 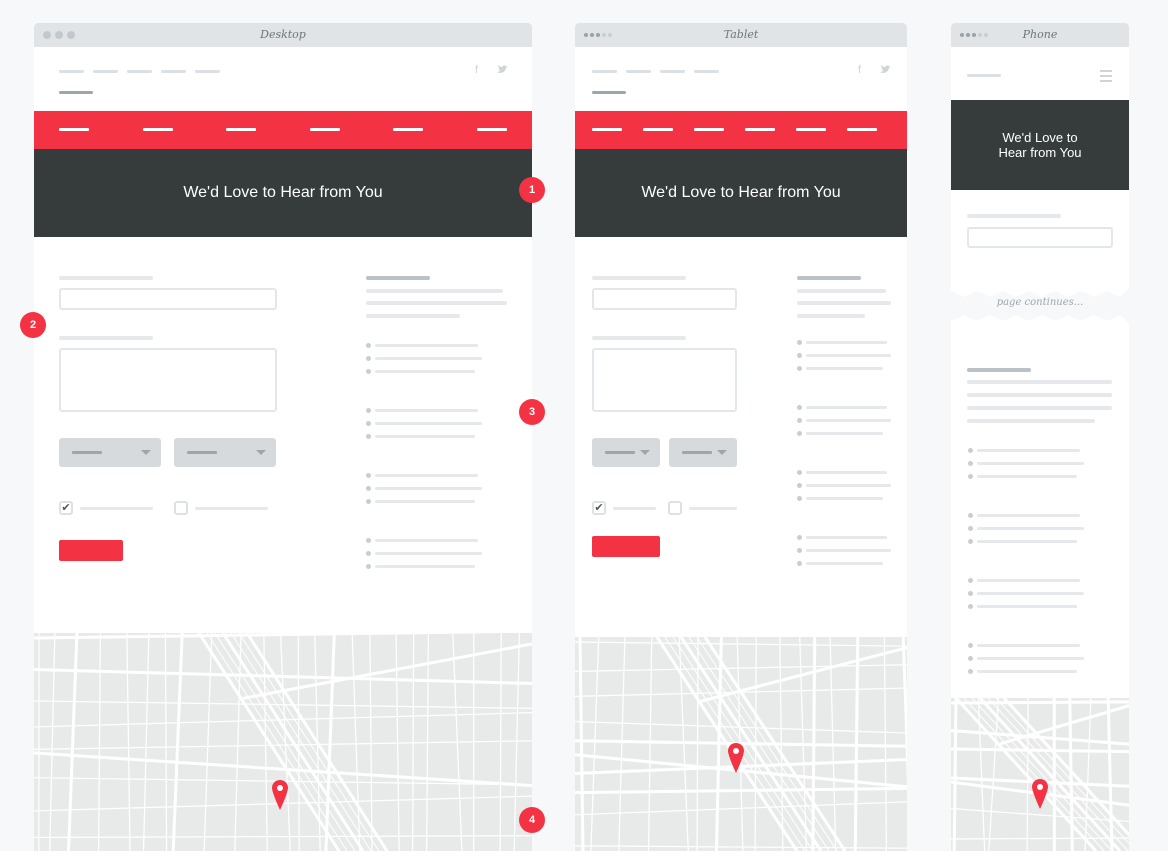 I want to click on frame-title: Tablet, so click(x=741, y=34).